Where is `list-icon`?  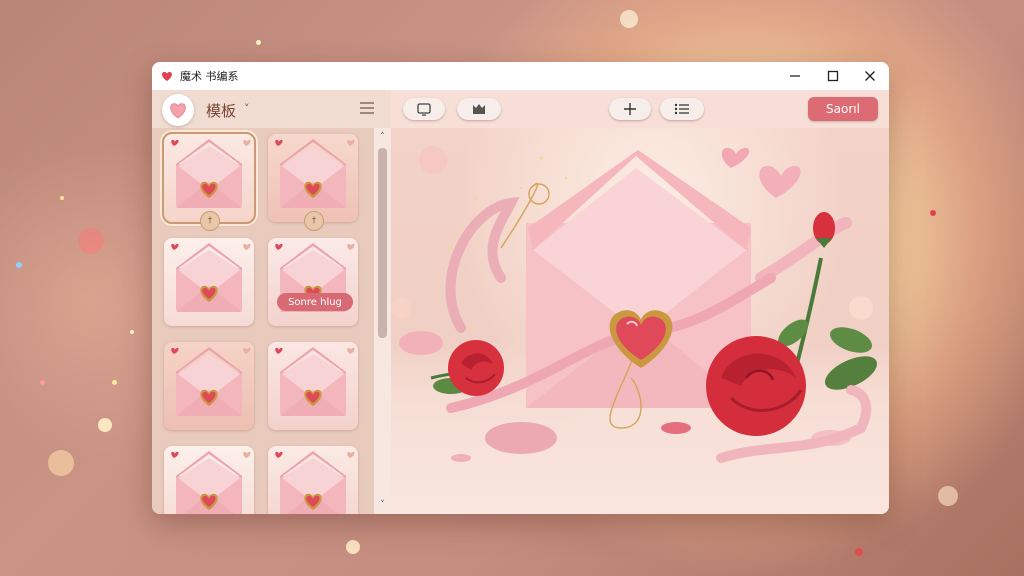 list-icon is located at coordinates (681, 109).